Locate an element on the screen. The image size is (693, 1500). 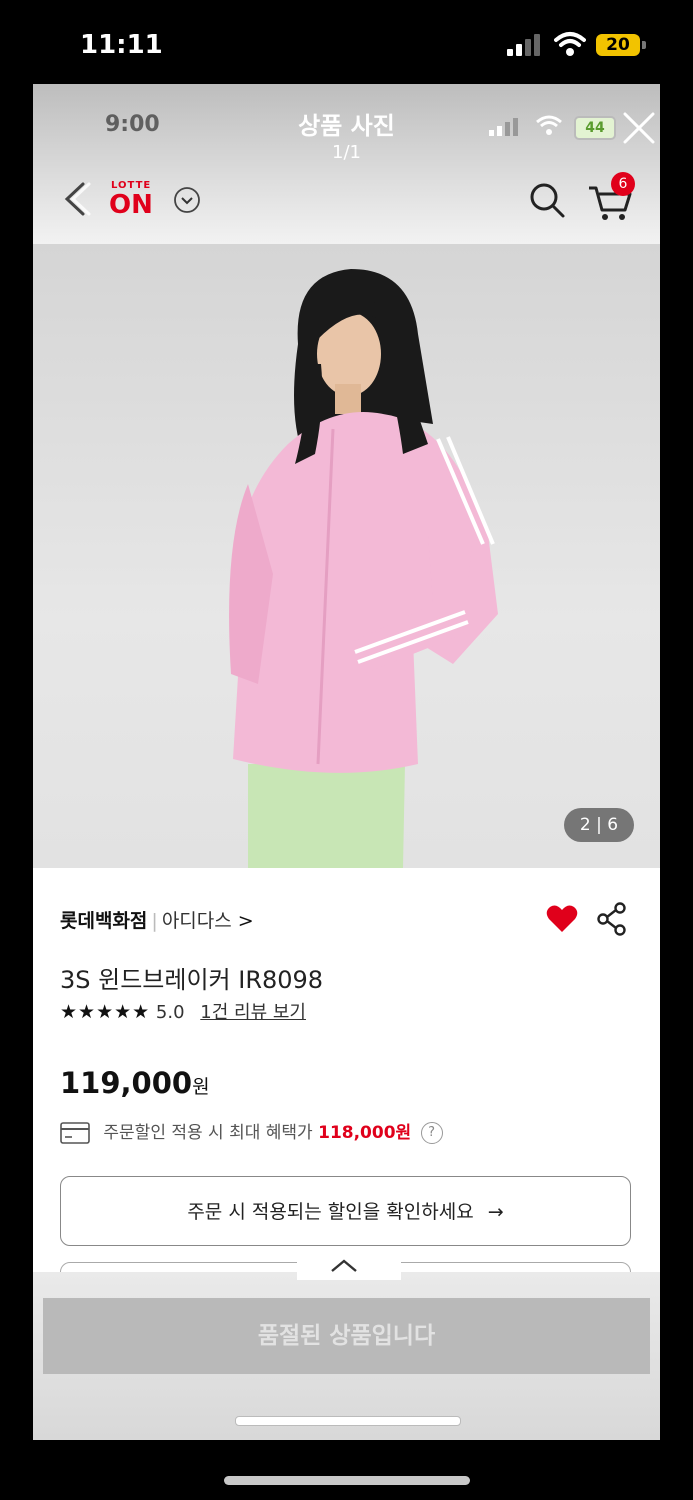
benefit-row: 주문할인 적용 시 최대 혜택가 118,000원 ? is located at coordinates (251, 1131).